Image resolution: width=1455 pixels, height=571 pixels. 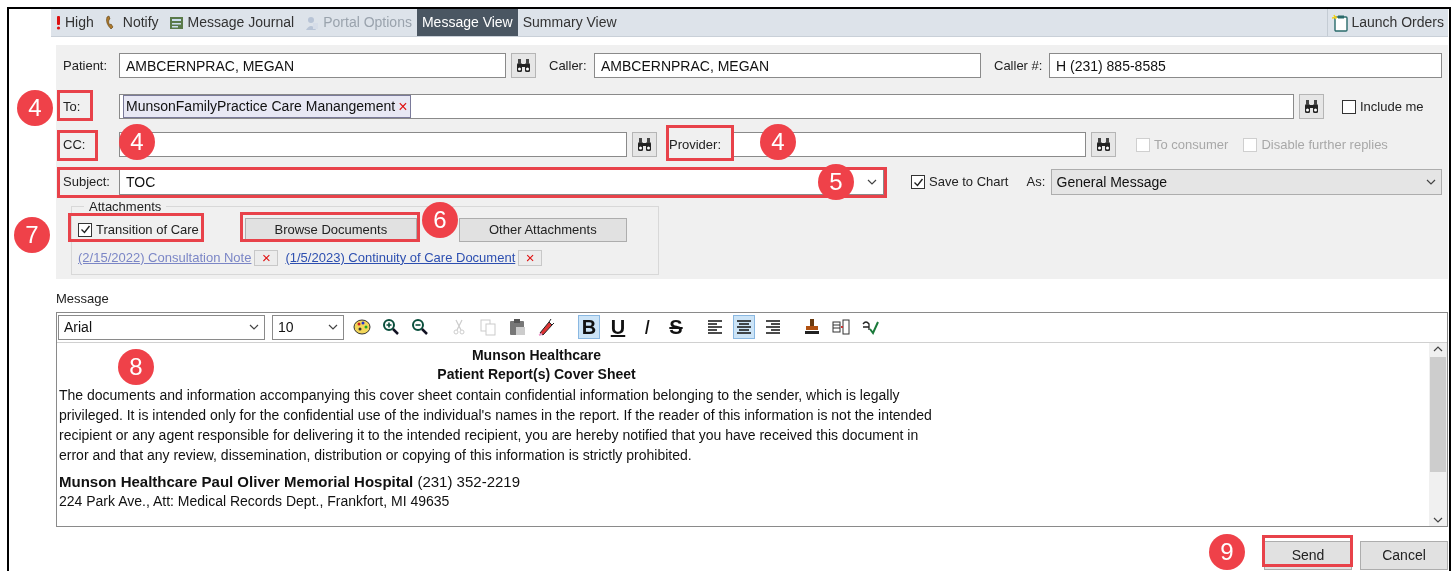 I want to click on disclaimer-paragraph: The documents and information accompanying this cover sheet contain confidential information belonging to the sender, which is legally privileged. It is intended only for the confidential use of the individual's names in the report. If the reader of this information is not the intended recipient or any agent responsible for delivering it to the intended recipient, you are hereby notified that you have received this document in error and that any review, dissemination, distribution or copying of this information is strictly prohibited., so click(x=496, y=425).